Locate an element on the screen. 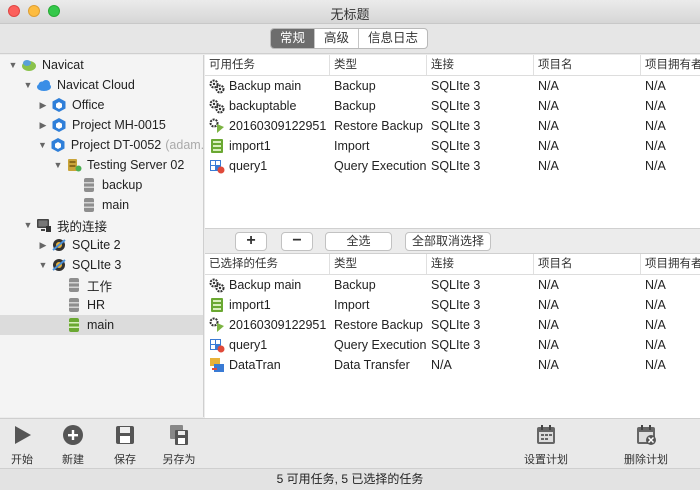 This screenshot has width=700, height=490. cell-text: Backup is located at coordinates (355, 285).